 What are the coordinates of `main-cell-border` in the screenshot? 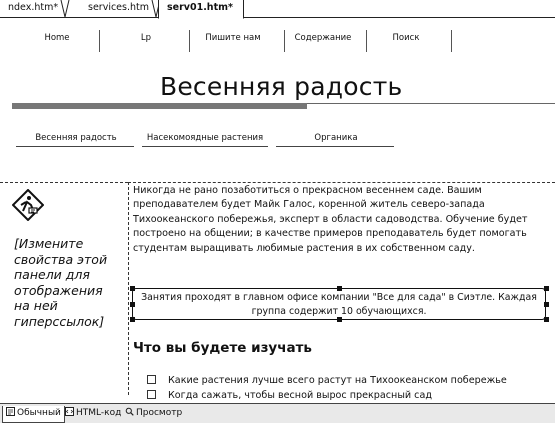 It's located at (341, 182).